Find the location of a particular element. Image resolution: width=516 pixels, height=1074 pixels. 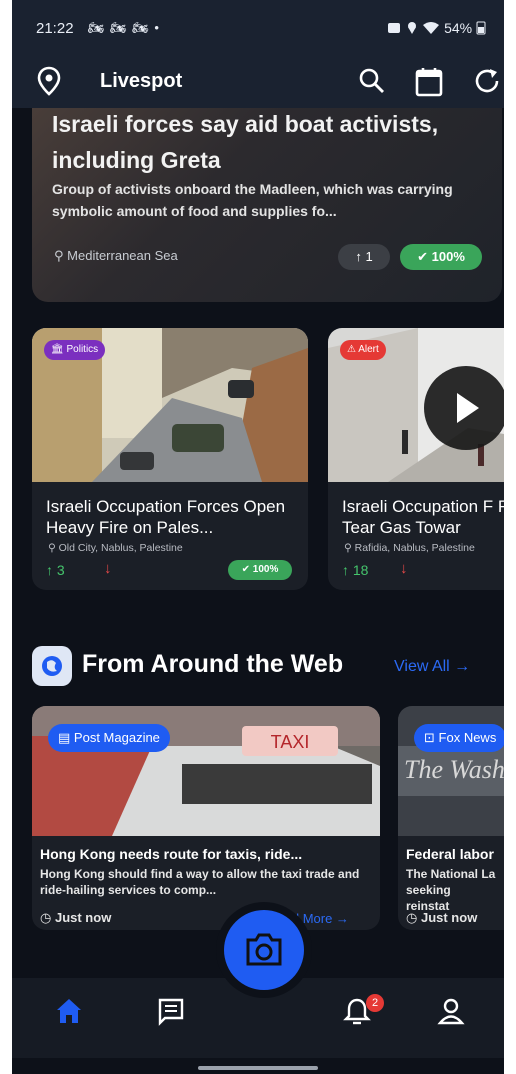

upvote-button: ↑ 18 is located at coordinates (355, 570).